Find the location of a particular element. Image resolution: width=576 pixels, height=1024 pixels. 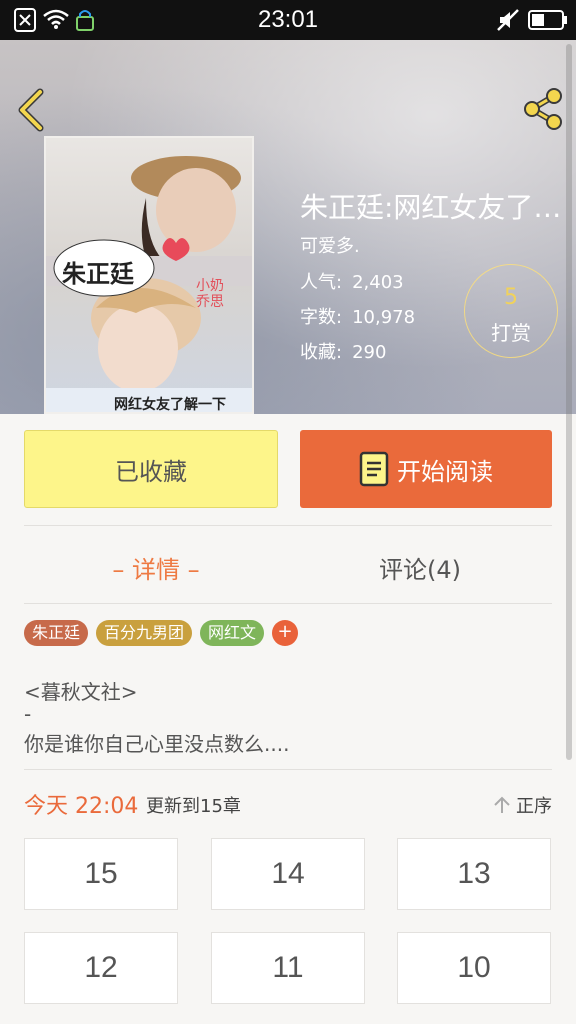

tag-list: 朱正廷 百分九男团 网红文 + is located at coordinates (161, 633).